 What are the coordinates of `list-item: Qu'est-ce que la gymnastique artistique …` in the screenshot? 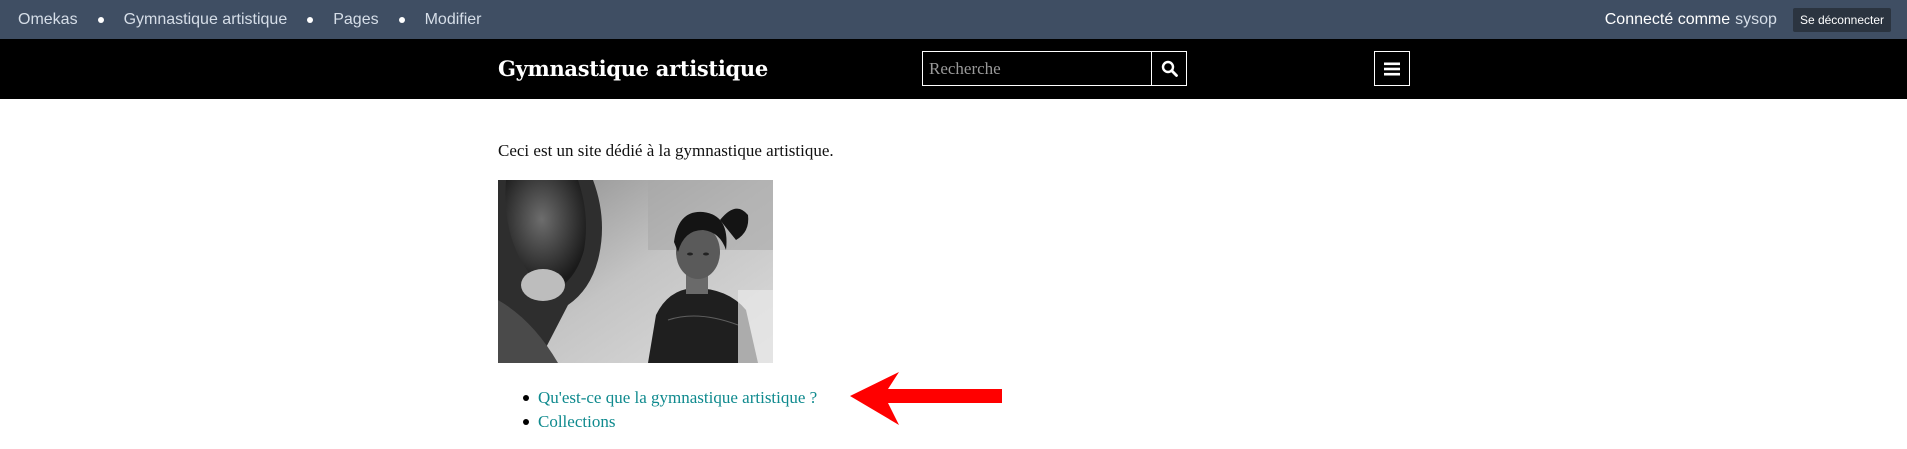 It's located at (657, 398).